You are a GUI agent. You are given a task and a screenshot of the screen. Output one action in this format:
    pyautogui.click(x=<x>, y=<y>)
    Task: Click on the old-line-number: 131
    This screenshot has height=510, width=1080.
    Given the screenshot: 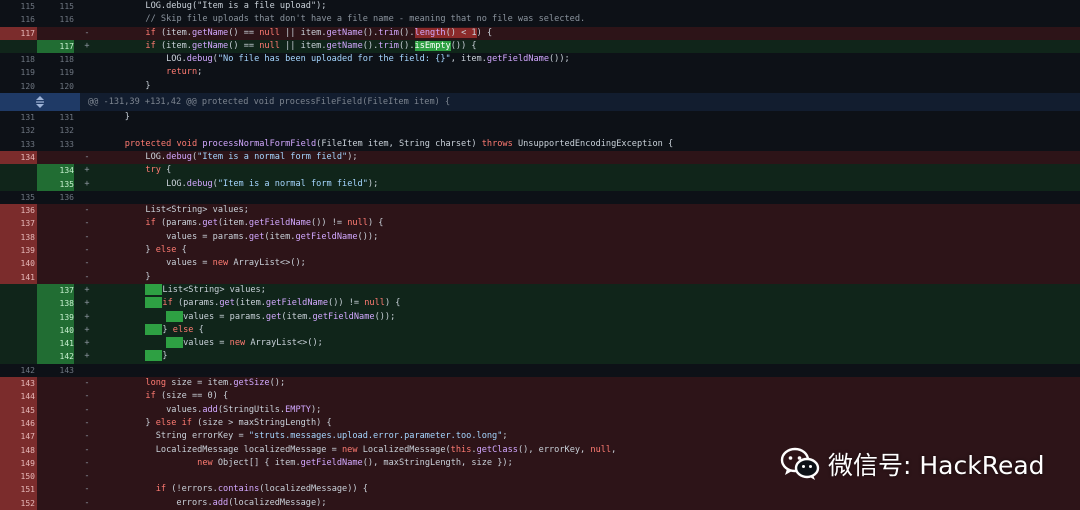 What is the action you would take?
    pyautogui.click(x=18, y=117)
    